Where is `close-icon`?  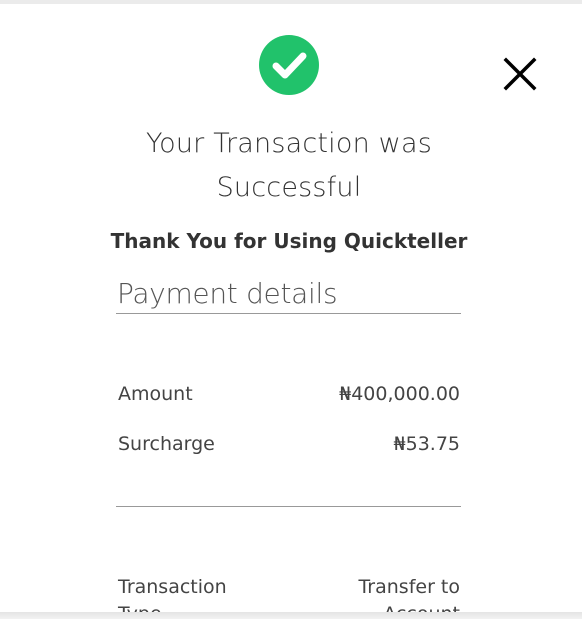 close-icon is located at coordinates (520, 74).